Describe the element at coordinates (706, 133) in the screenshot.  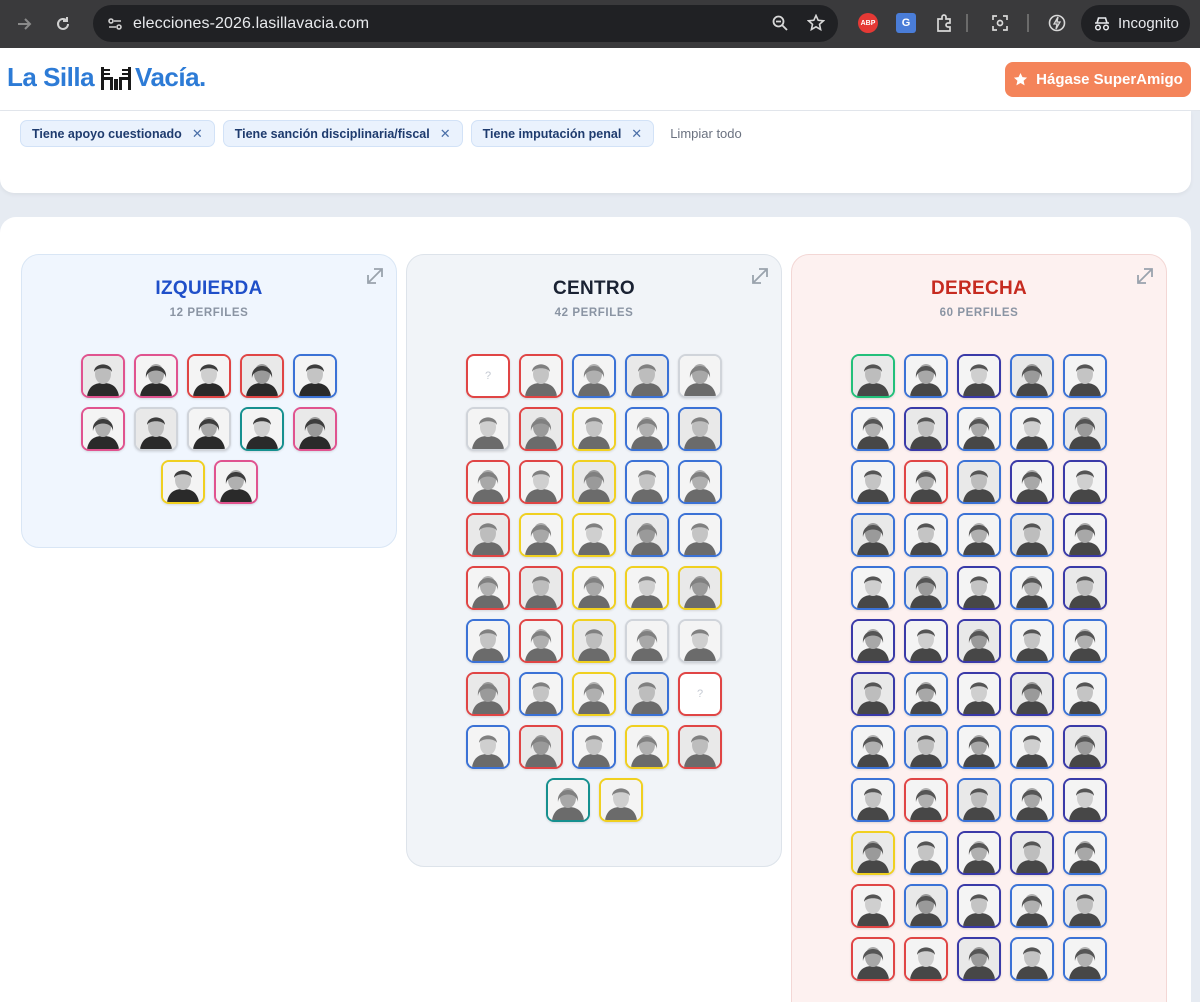
I see `clear-all-filters-link: Limpiar todo` at that location.